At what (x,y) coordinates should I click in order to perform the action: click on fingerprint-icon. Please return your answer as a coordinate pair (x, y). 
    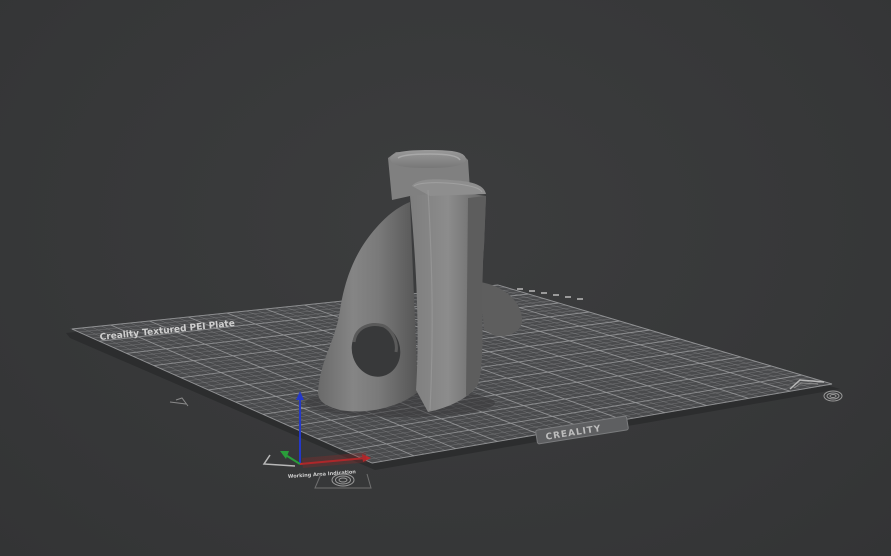
    Looking at the image, I should click on (833, 396).